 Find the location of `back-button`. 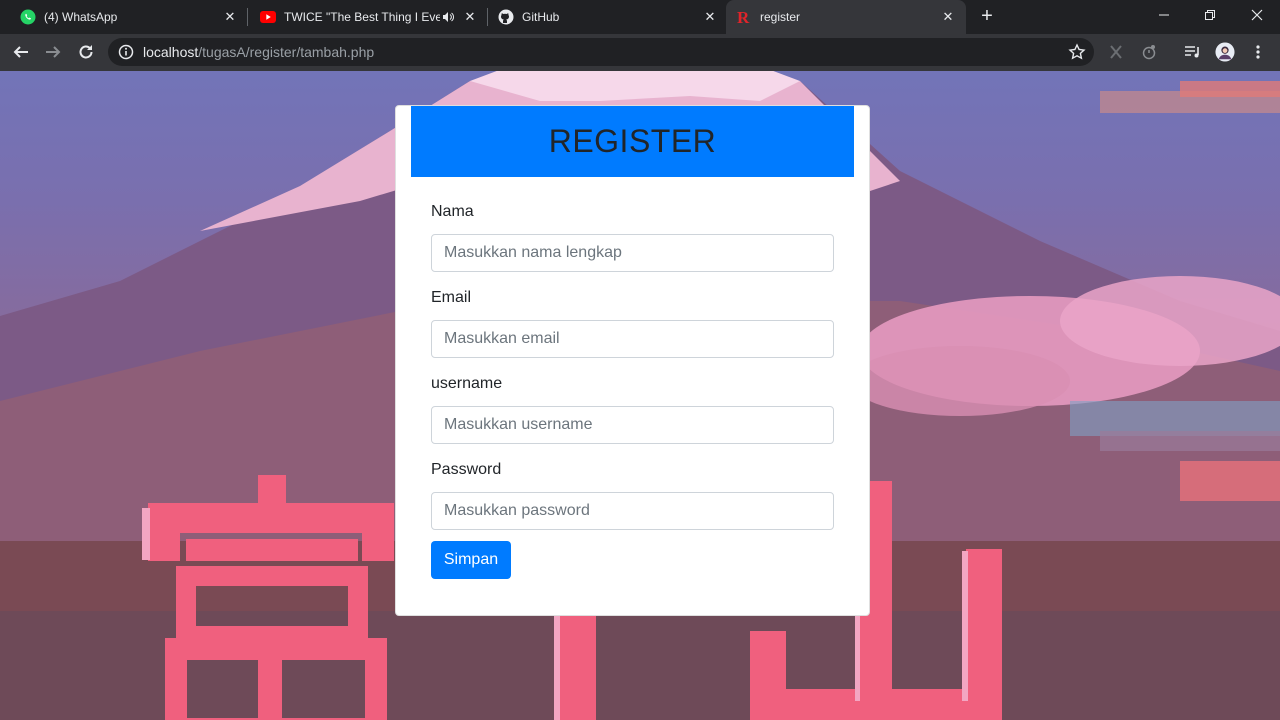

back-button is located at coordinates (21, 52).